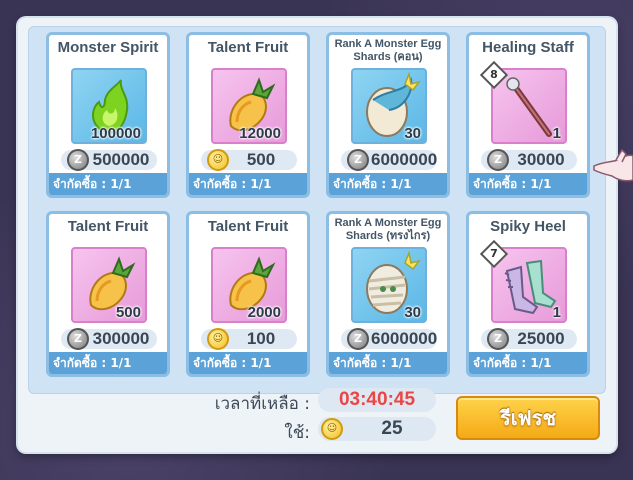  What do you see at coordinates (297, 433) in the screenshot?
I see `refresh-cost-label: ใช้:` at bounding box center [297, 433].